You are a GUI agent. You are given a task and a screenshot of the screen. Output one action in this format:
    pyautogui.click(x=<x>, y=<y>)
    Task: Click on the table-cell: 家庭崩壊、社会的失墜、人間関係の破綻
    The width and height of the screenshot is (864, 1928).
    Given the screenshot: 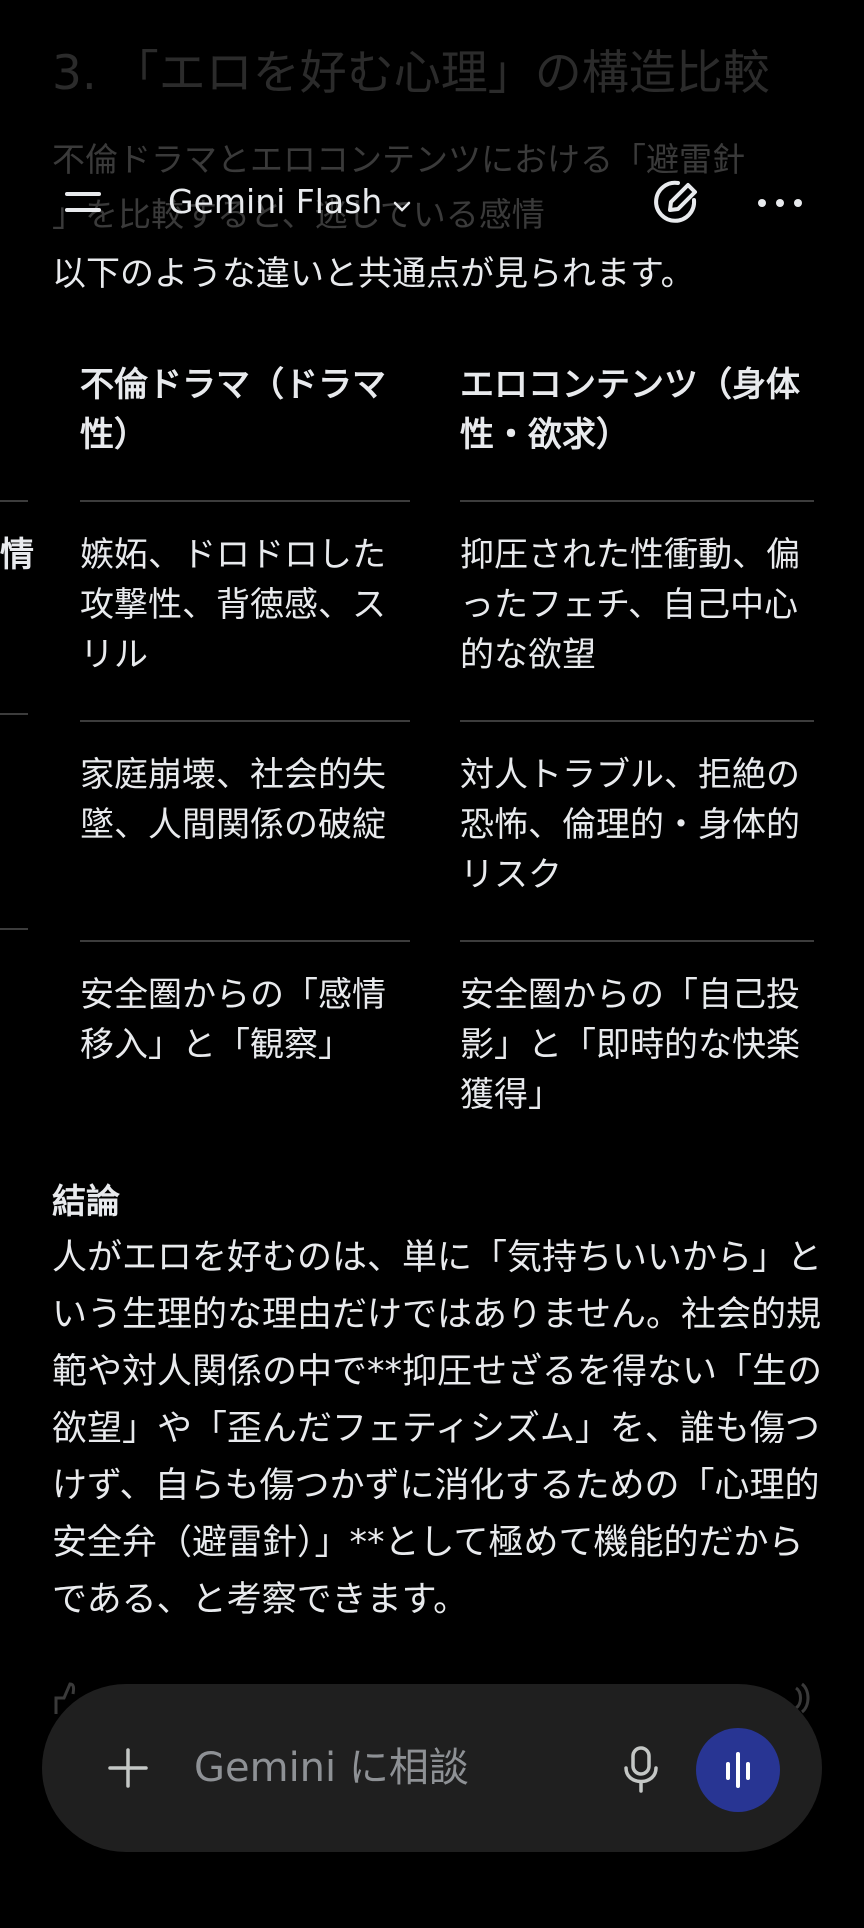 What is the action you would take?
    pyautogui.click(x=245, y=831)
    